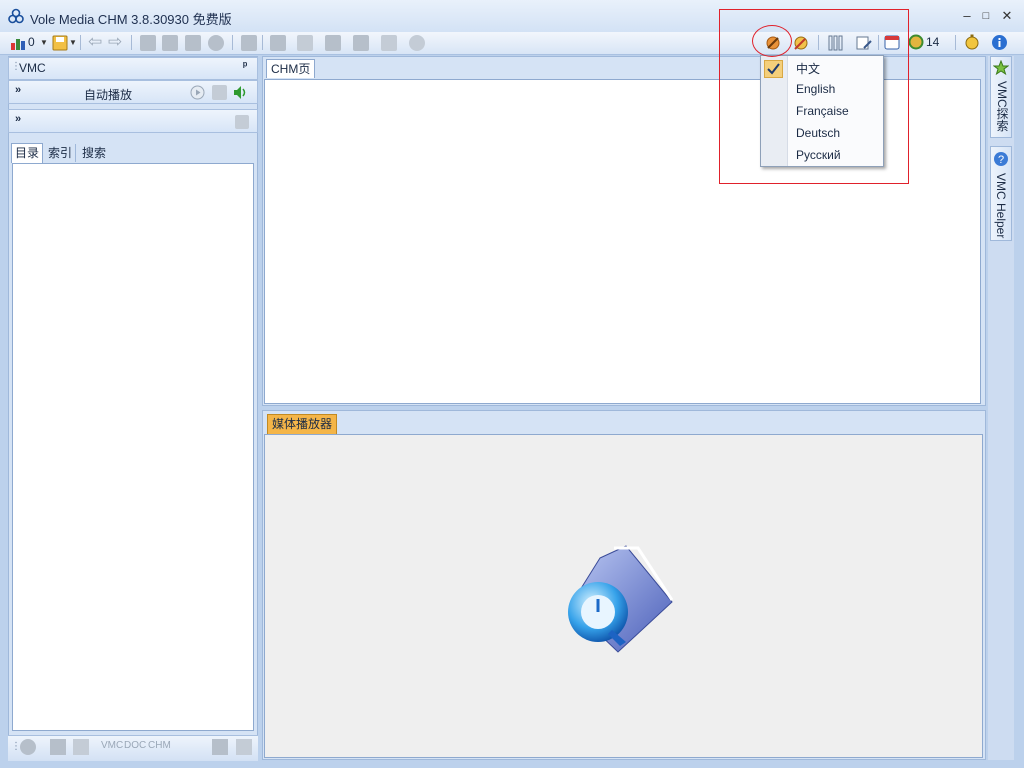  I want to click on star-folder-icon, so click(1001, 68).